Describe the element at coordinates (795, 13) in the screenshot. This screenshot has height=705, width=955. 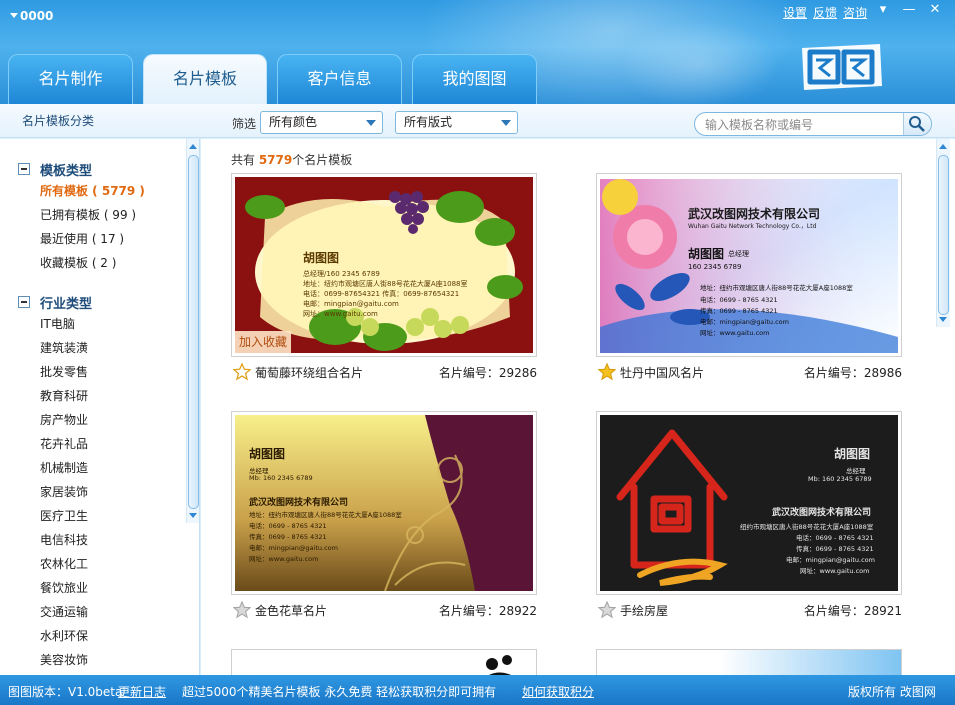
I see `settings-link: 设置` at that location.